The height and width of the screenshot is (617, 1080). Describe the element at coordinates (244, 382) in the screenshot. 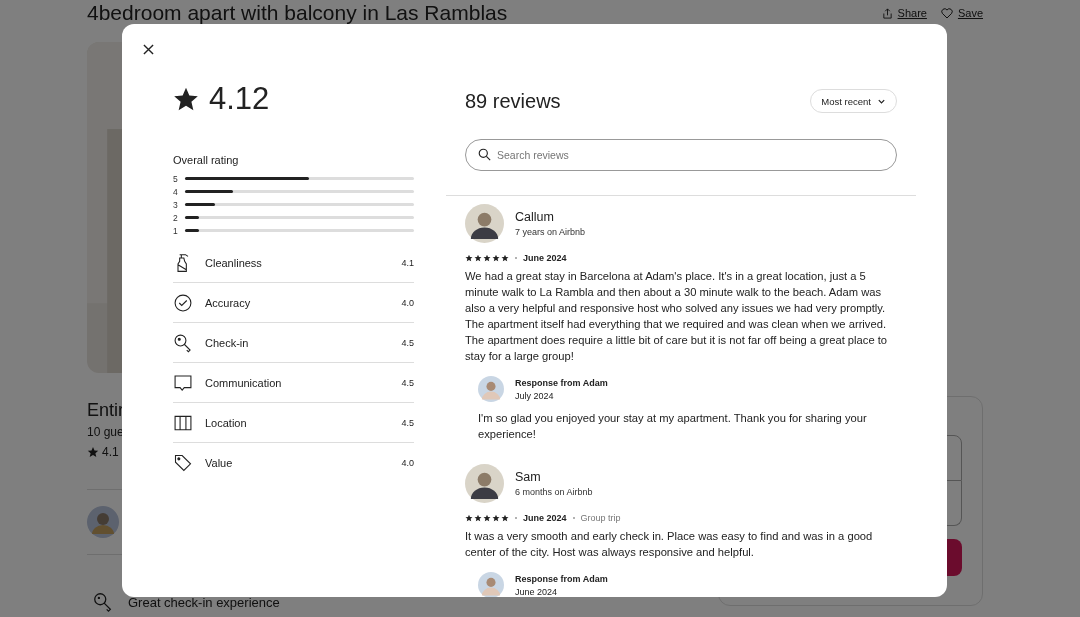

I see `category-label: Communication` at that location.